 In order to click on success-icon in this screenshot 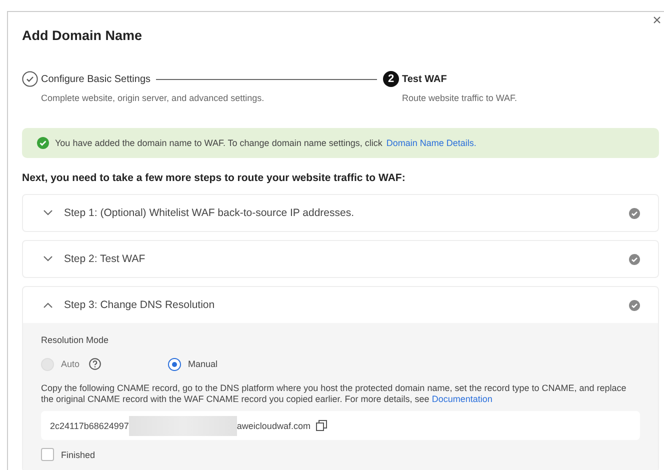, I will do `click(43, 143)`.